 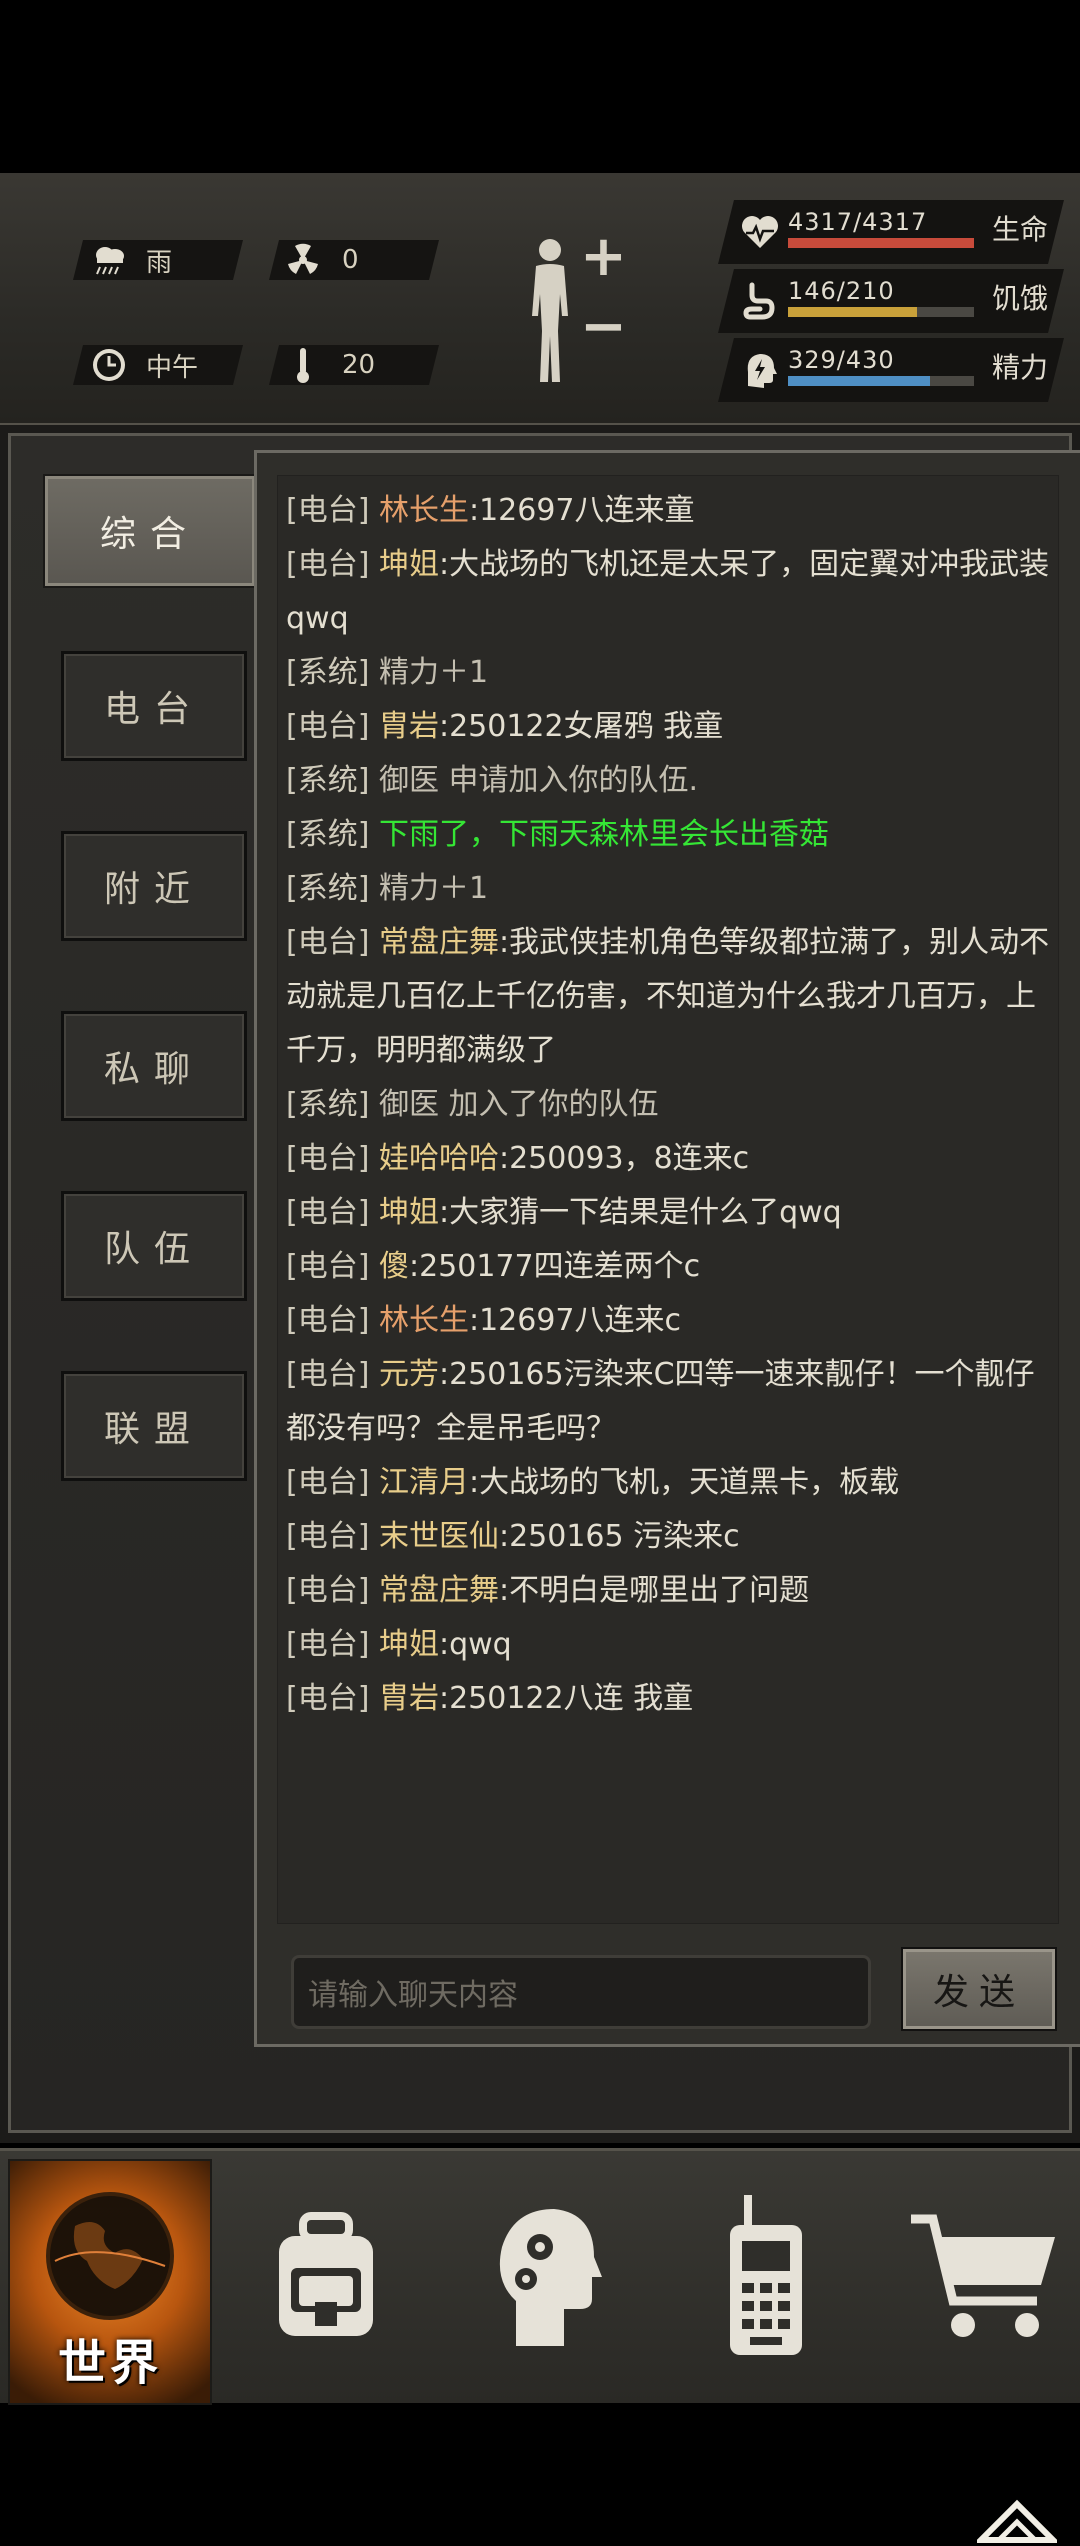 I want to click on health-value: 4317/4317, so click(x=858, y=222).